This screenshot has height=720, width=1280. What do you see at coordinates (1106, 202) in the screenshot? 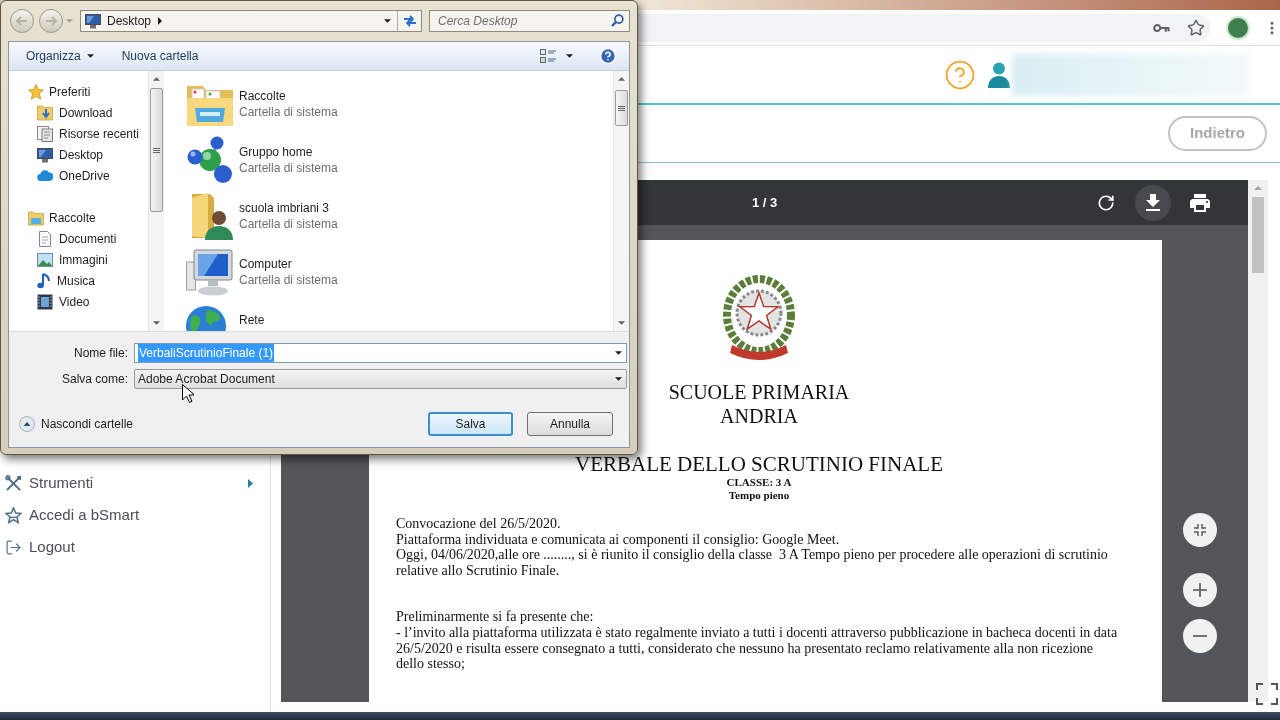
I see `rotate-icon` at bounding box center [1106, 202].